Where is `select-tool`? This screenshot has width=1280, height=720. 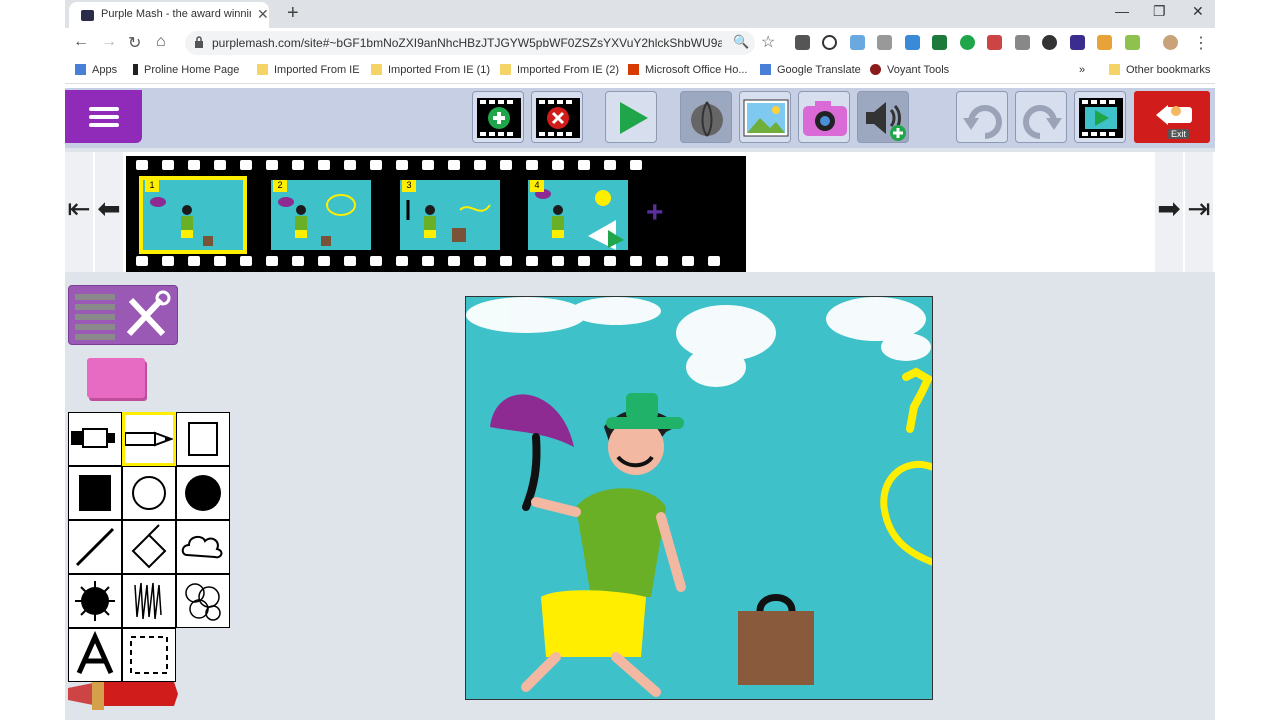
select-tool is located at coordinates (149, 655).